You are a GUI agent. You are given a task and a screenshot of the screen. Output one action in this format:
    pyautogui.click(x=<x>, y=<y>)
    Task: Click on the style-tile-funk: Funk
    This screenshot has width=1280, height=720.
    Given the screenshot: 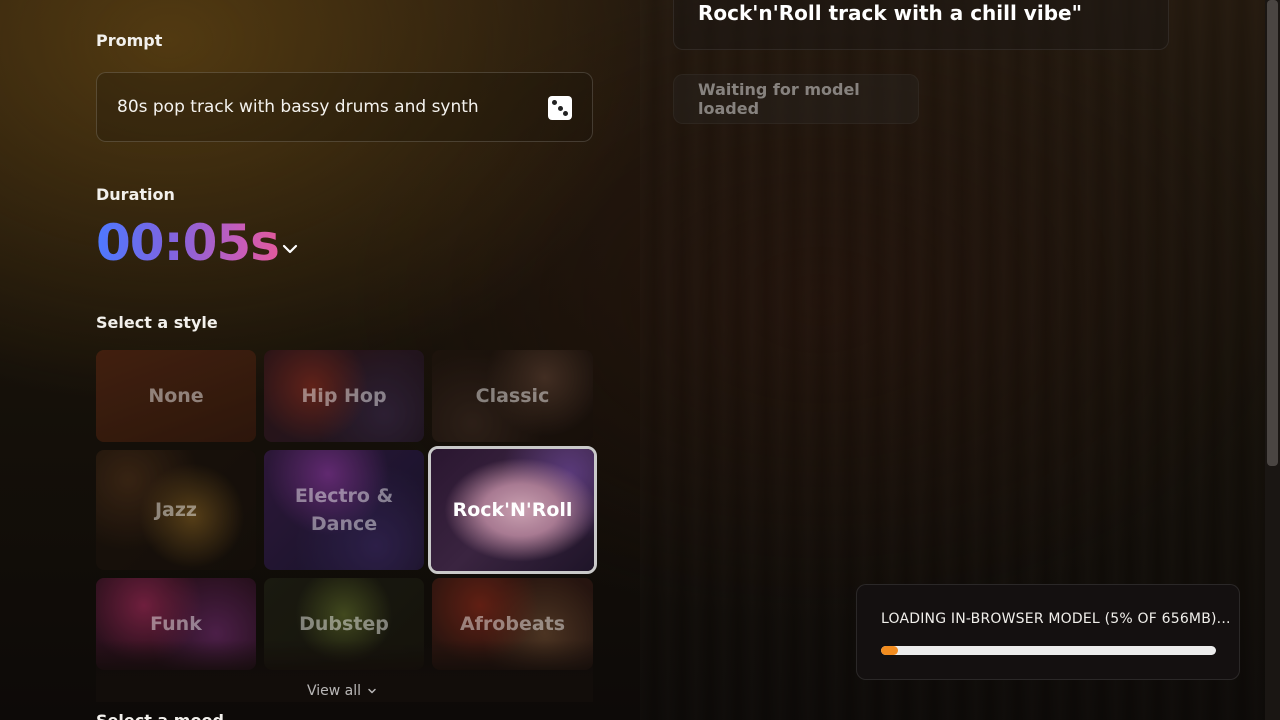 What is the action you would take?
    pyautogui.click(x=176, y=624)
    